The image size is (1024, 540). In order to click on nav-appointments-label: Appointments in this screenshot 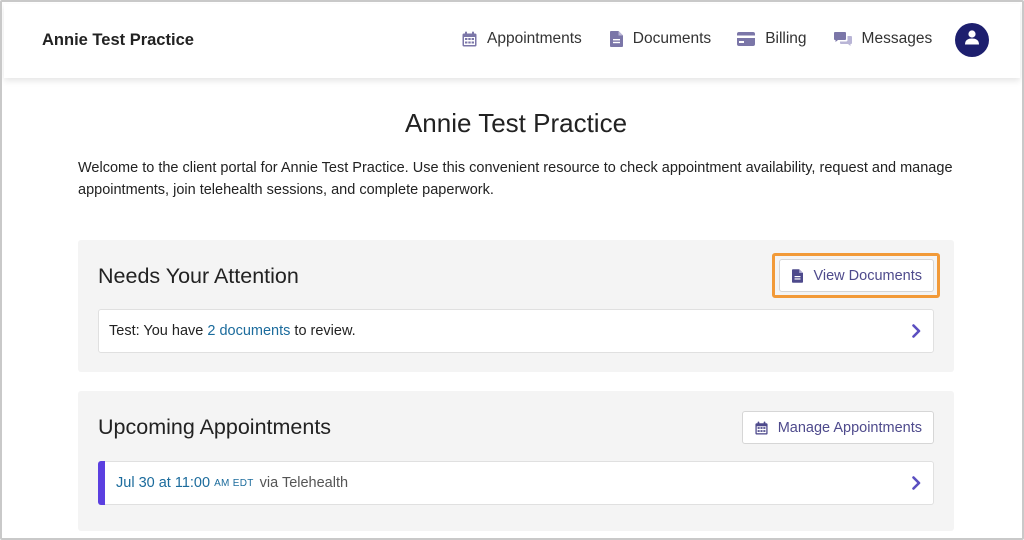, I will do `click(534, 38)`.